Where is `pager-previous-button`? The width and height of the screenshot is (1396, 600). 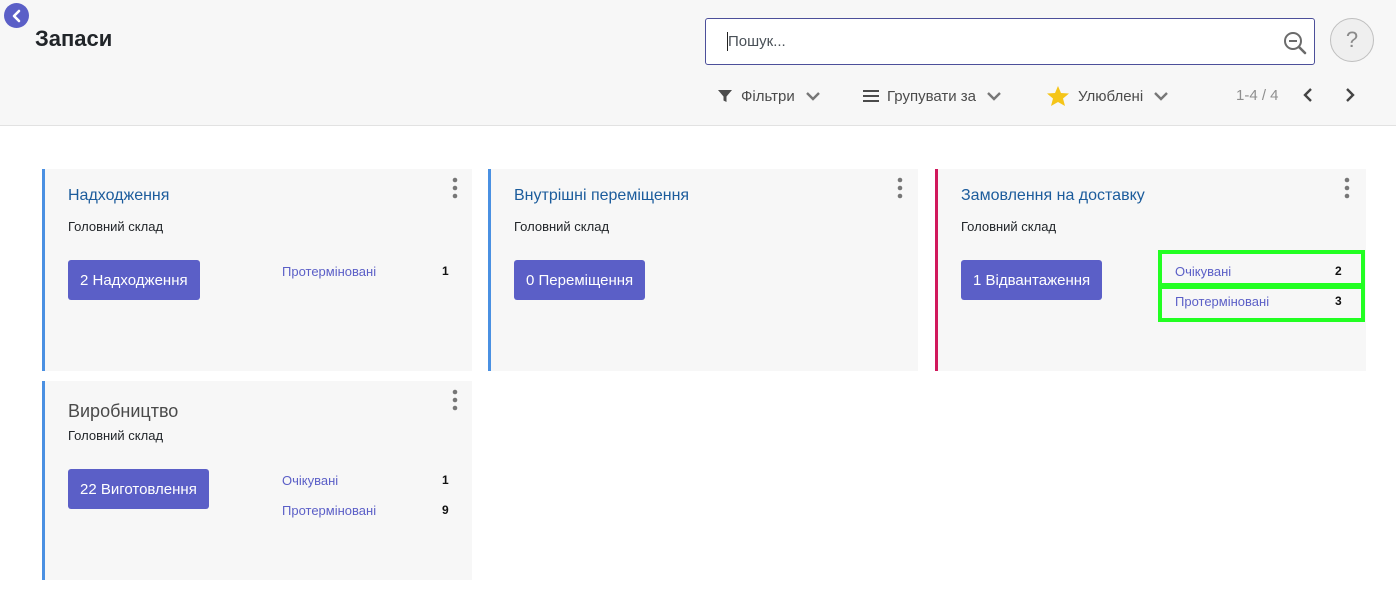
pager-previous-button is located at coordinates (1308, 95).